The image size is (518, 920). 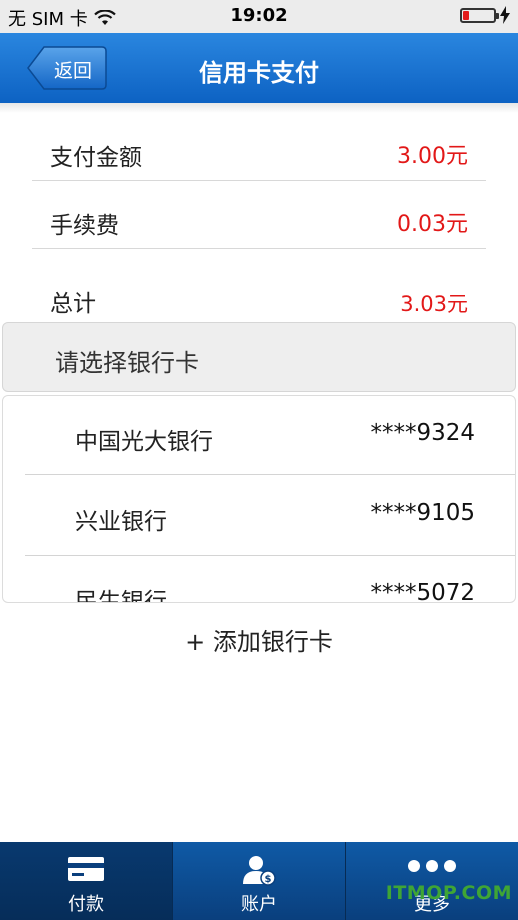 What do you see at coordinates (479, 15) in the screenshot?
I see `battery-icon` at bounding box center [479, 15].